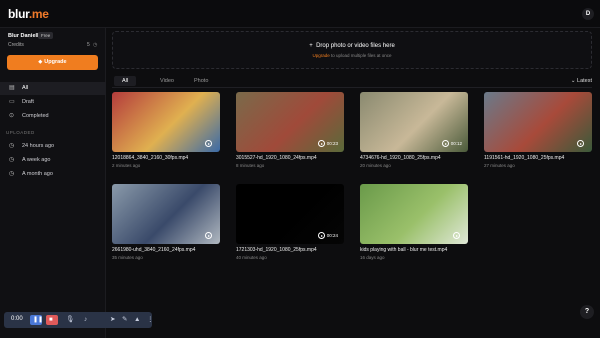 The width and height of the screenshot is (600, 338). What do you see at coordinates (16, 45) in the screenshot?
I see `credits-label: Credits` at bounding box center [16, 45].